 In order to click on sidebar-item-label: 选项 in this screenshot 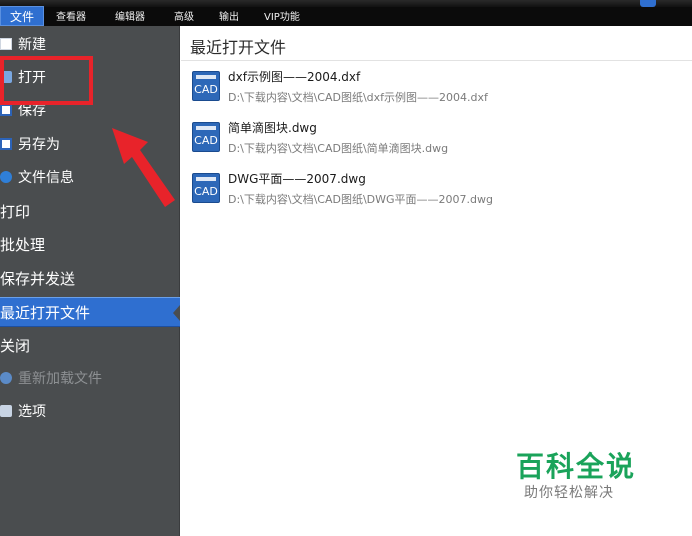, I will do `click(32, 412)`.